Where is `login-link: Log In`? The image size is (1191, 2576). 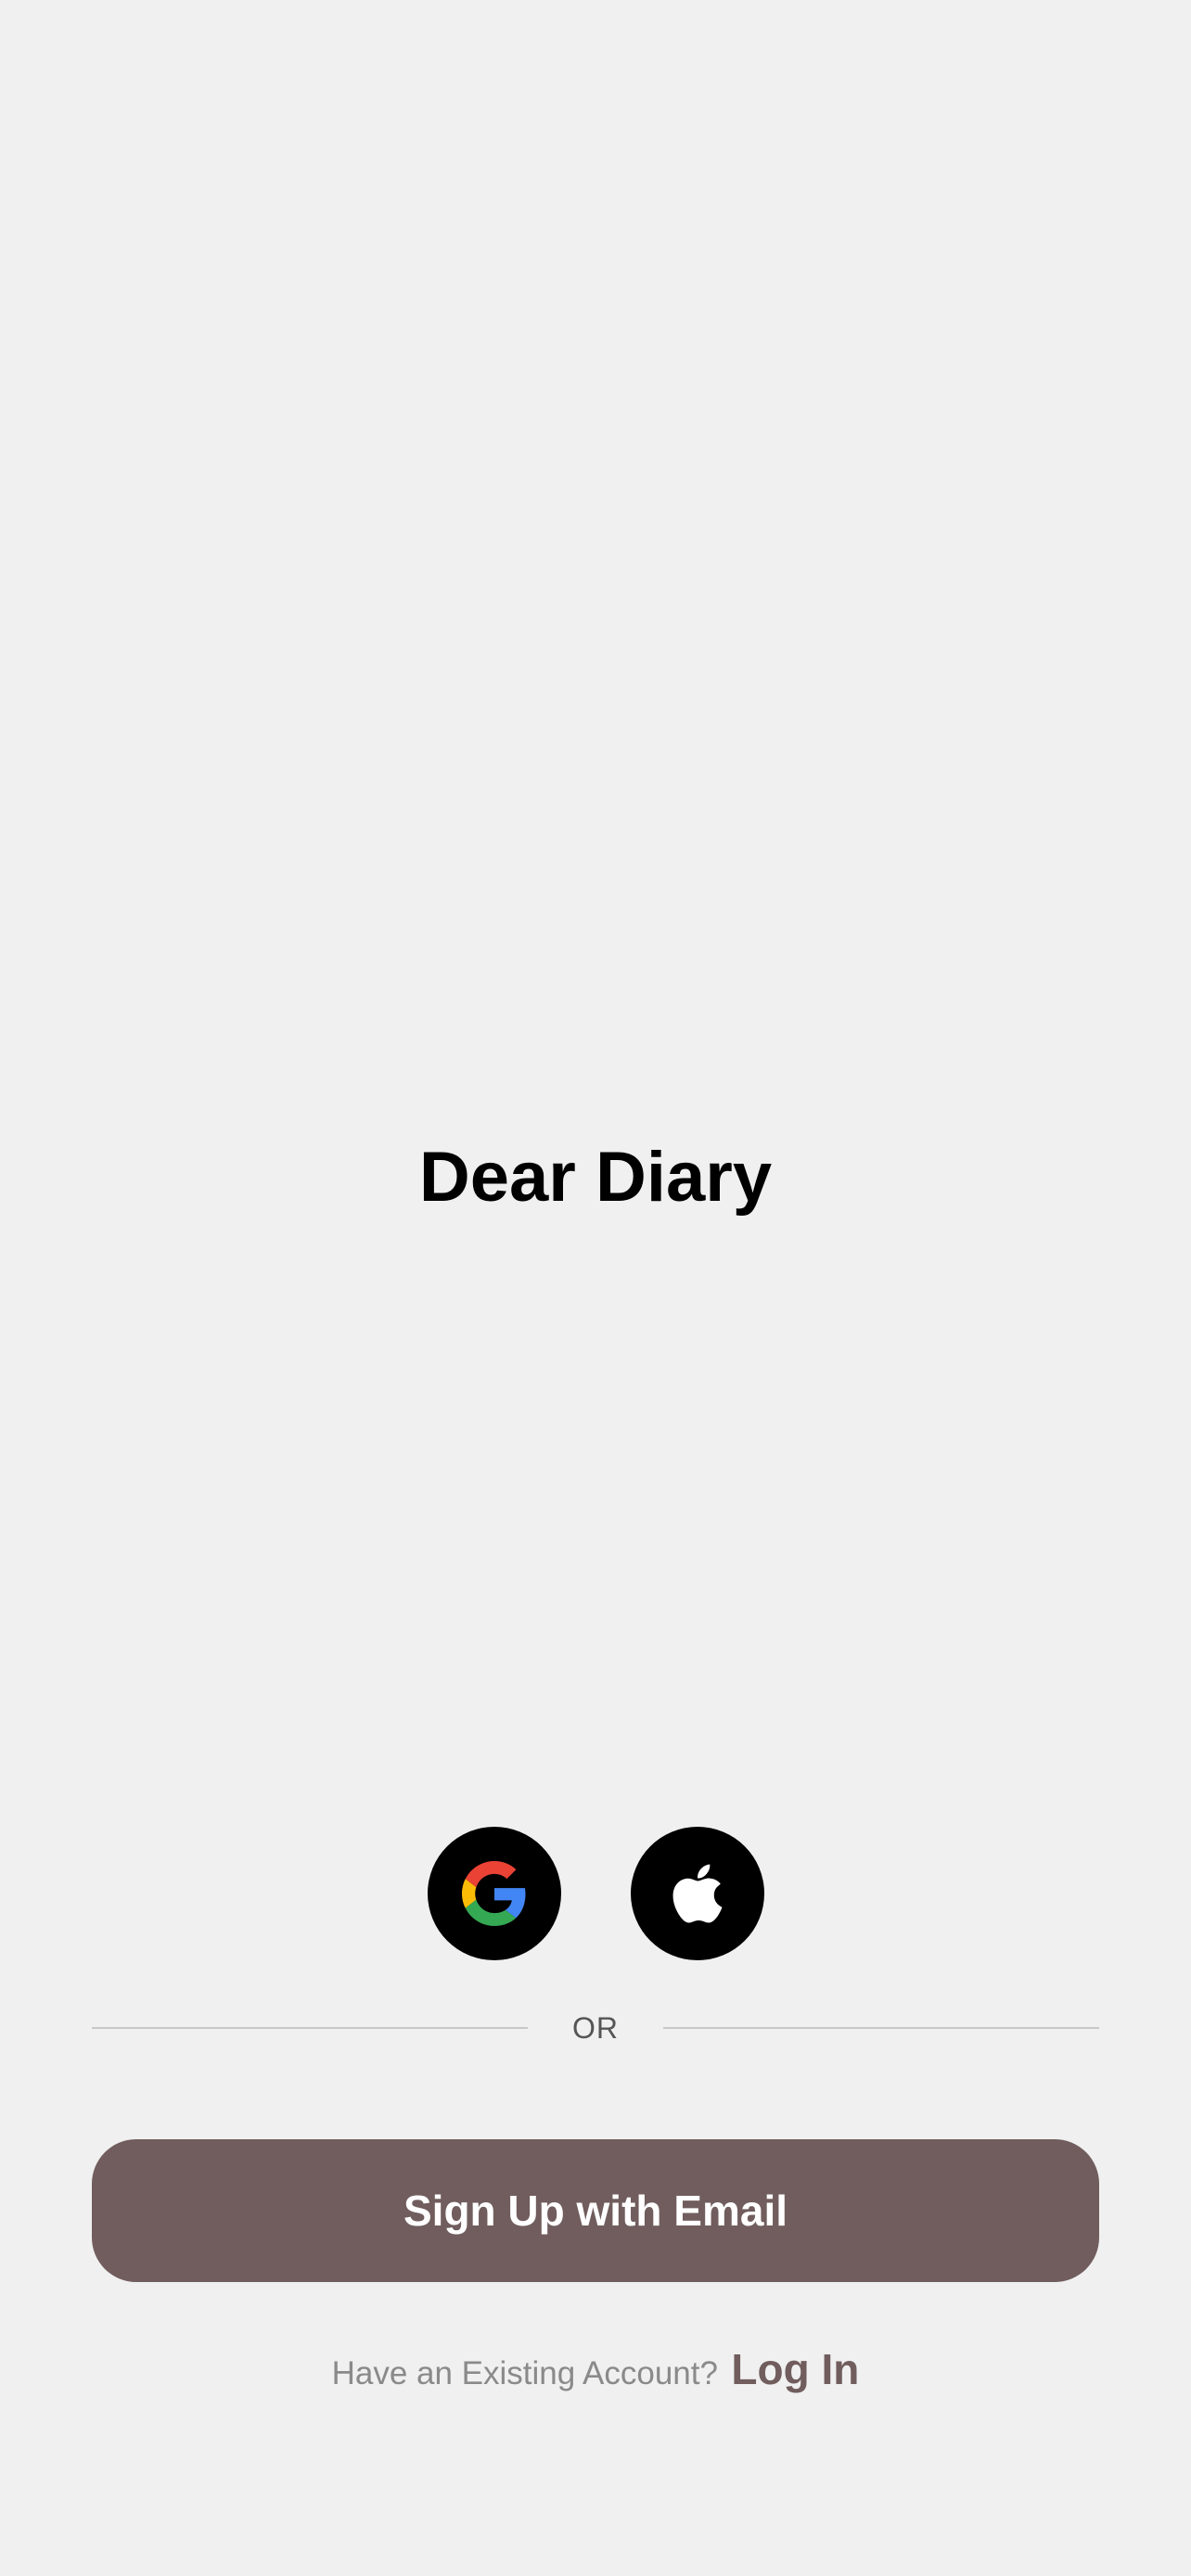 login-link: Log In is located at coordinates (795, 2369).